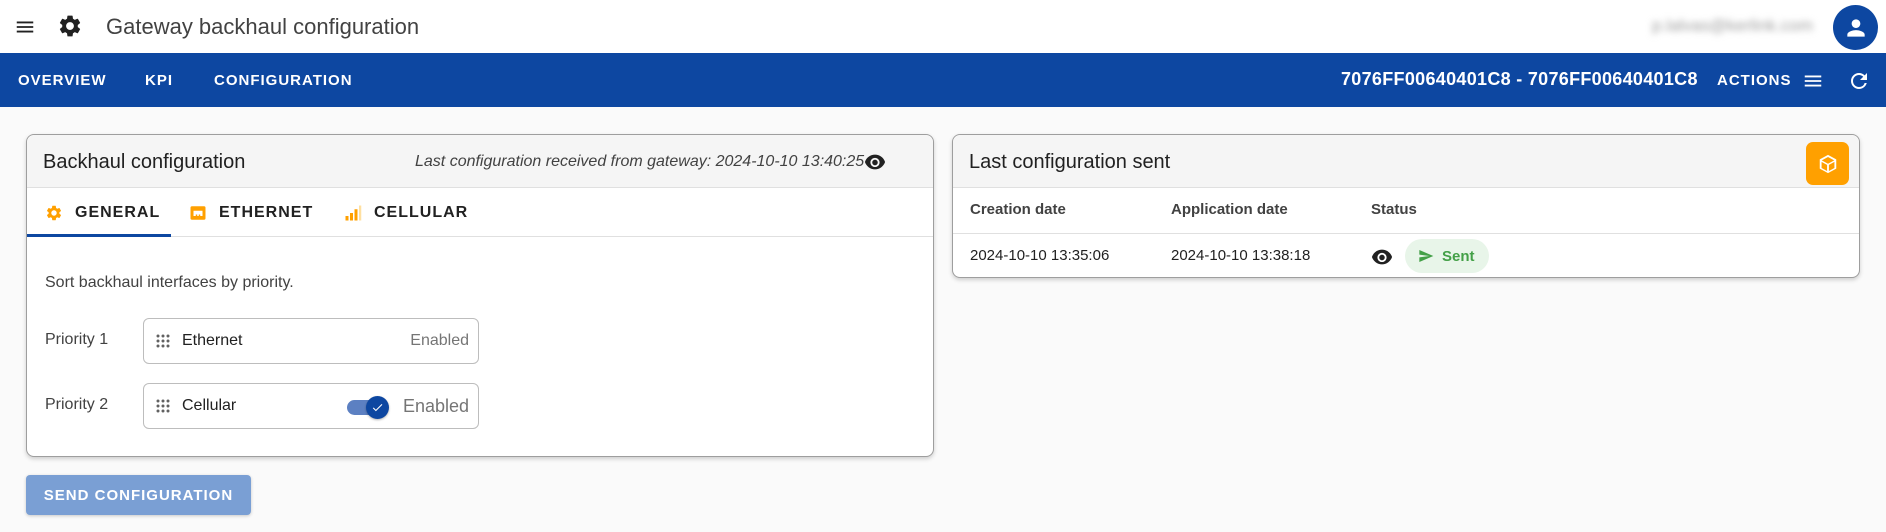 The height and width of the screenshot is (532, 1886). What do you see at coordinates (99, 235) in the screenshot?
I see `active-tab-indicator` at bounding box center [99, 235].